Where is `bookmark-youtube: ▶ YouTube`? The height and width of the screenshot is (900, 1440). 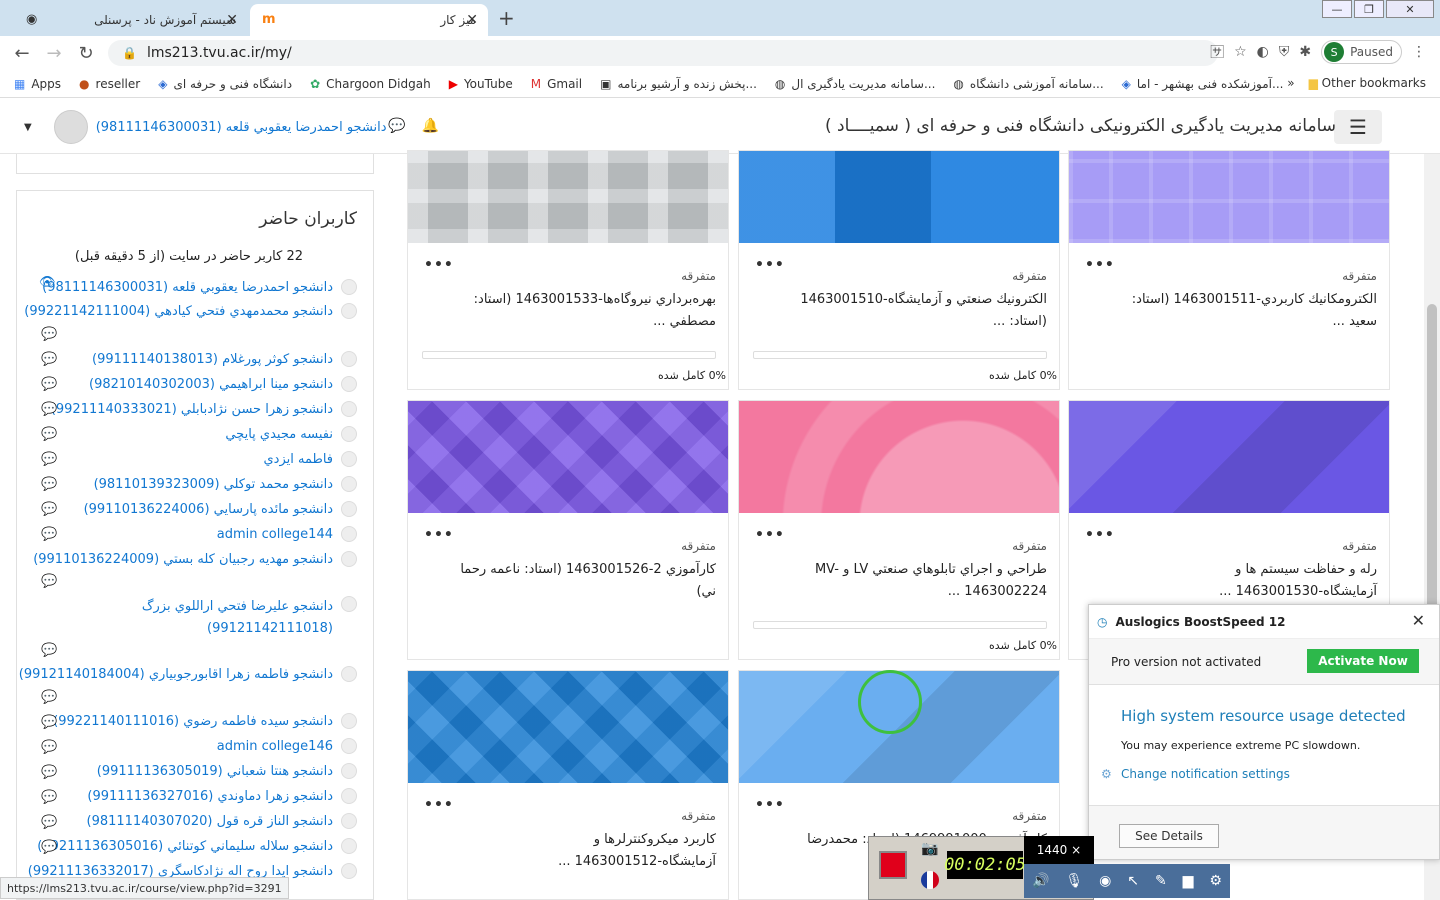 bookmark-youtube: ▶ YouTube is located at coordinates (481, 84).